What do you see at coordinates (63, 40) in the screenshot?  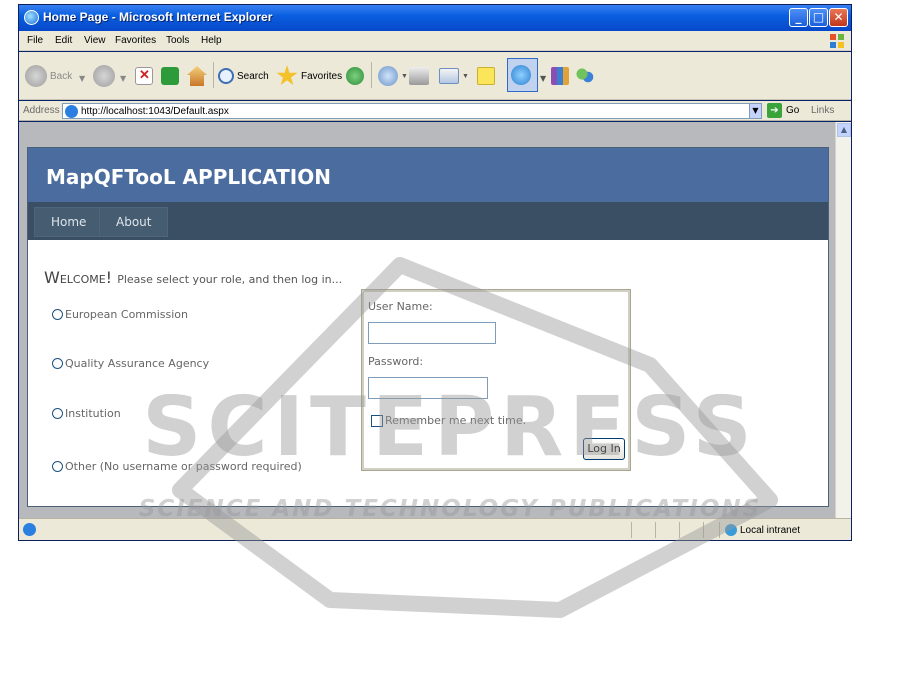 I see `menu-edit: Edit` at bounding box center [63, 40].